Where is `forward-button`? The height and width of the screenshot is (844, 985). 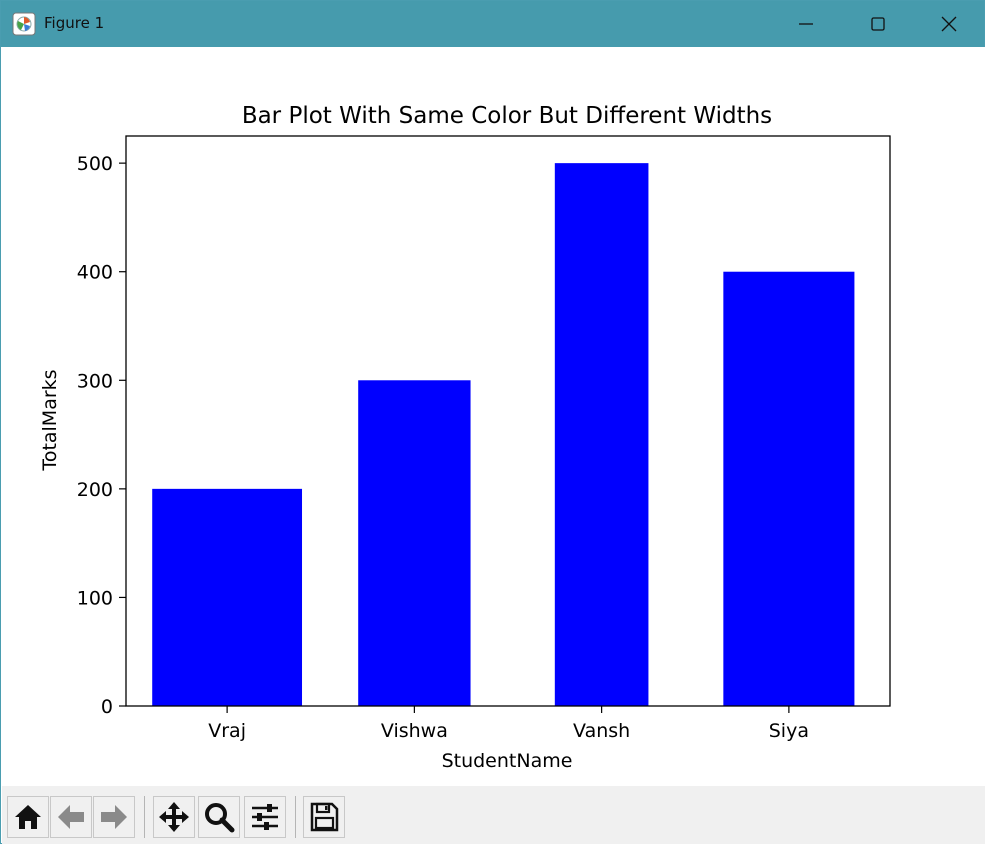 forward-button is located at coordinates (114, 817).